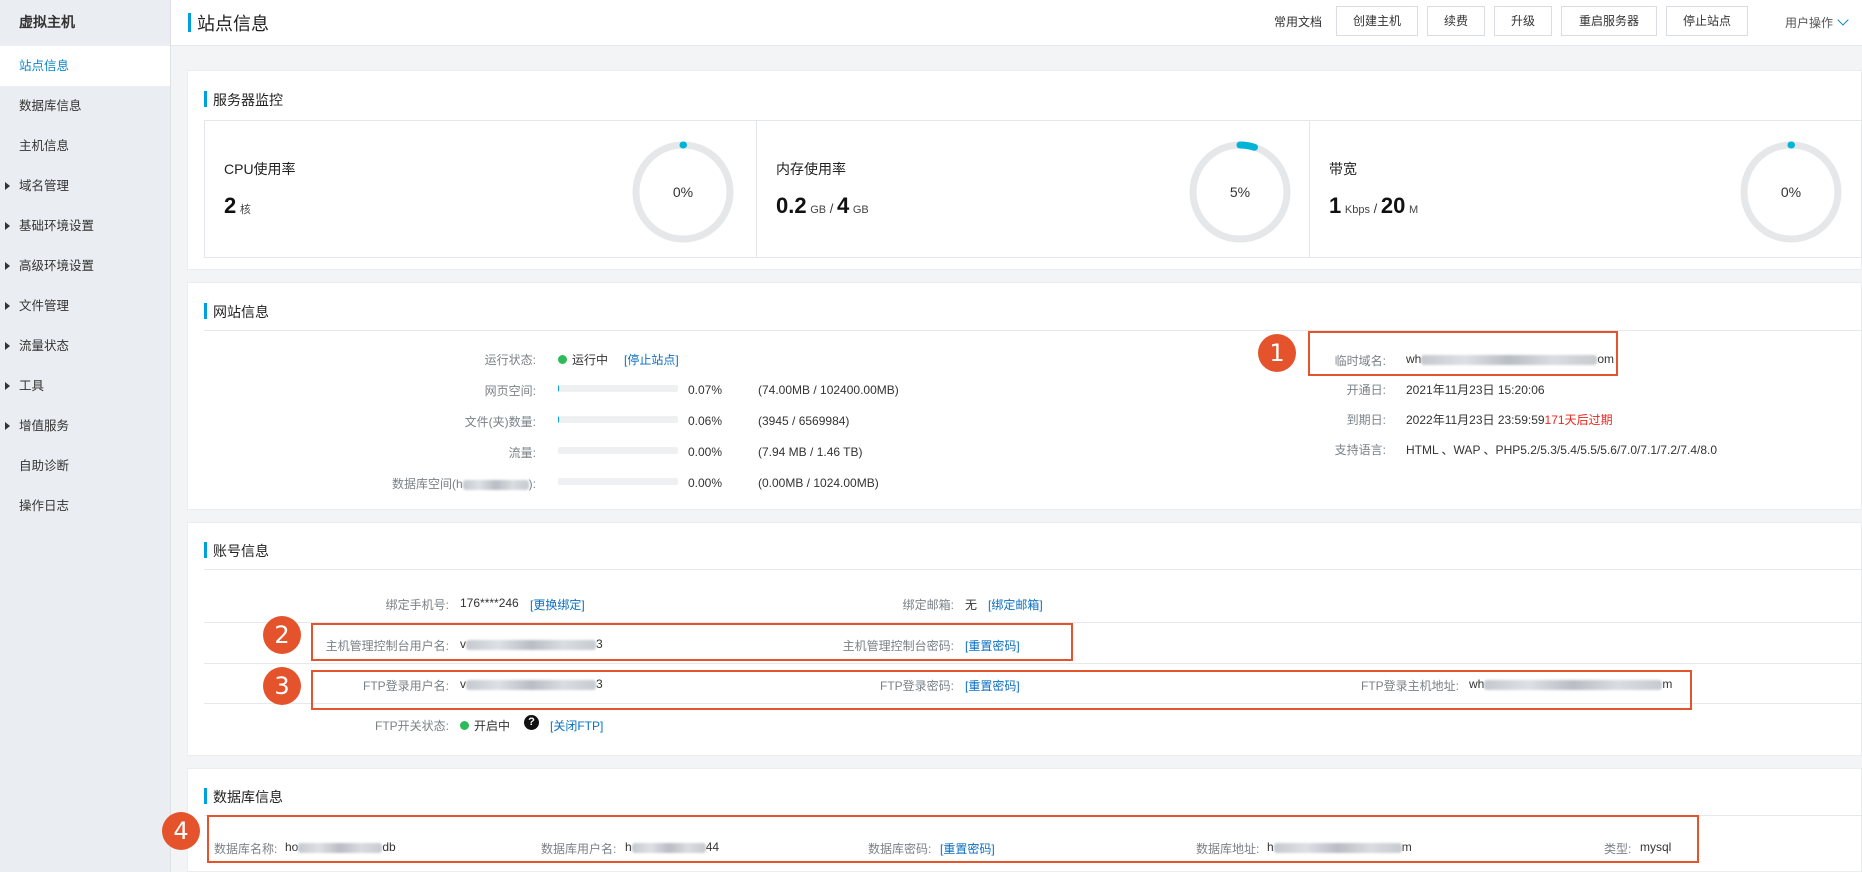 Image resolution: width=1862 pixels, height=872 pixels. Describe the element at coordinates (412, 726) in the screenshot. I see `ftp-status-label: FTP开关状态:` at that location.